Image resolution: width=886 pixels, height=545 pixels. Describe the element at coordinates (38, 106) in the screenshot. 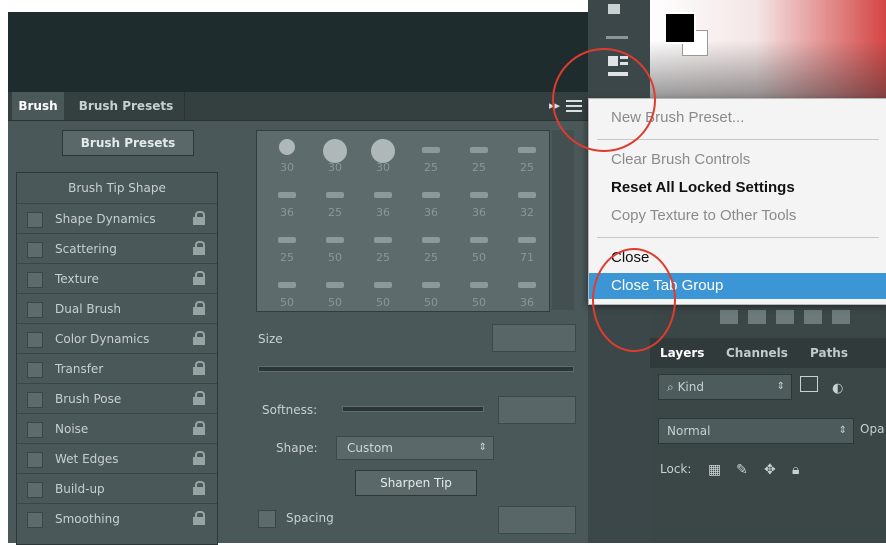

I see `tab-brush: Brush` at that location.